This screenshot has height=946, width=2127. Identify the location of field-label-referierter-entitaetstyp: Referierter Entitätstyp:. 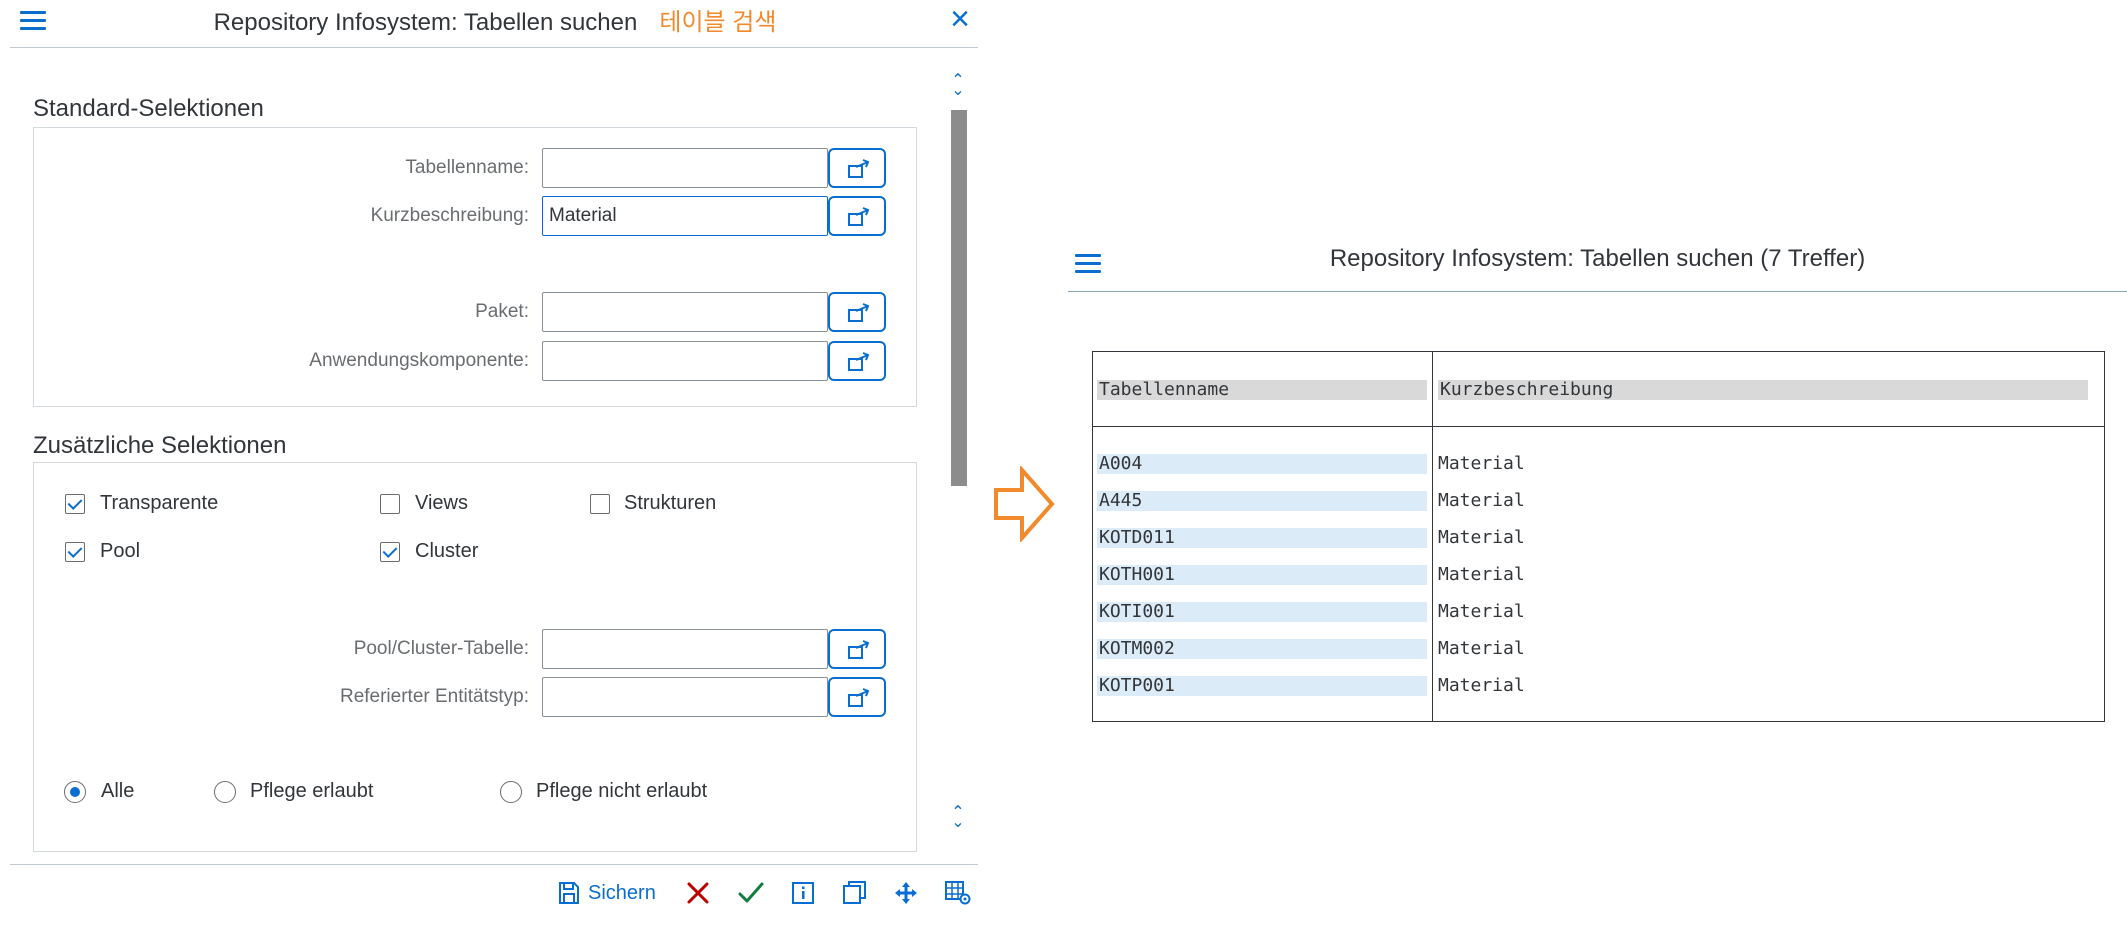
(434, 696).